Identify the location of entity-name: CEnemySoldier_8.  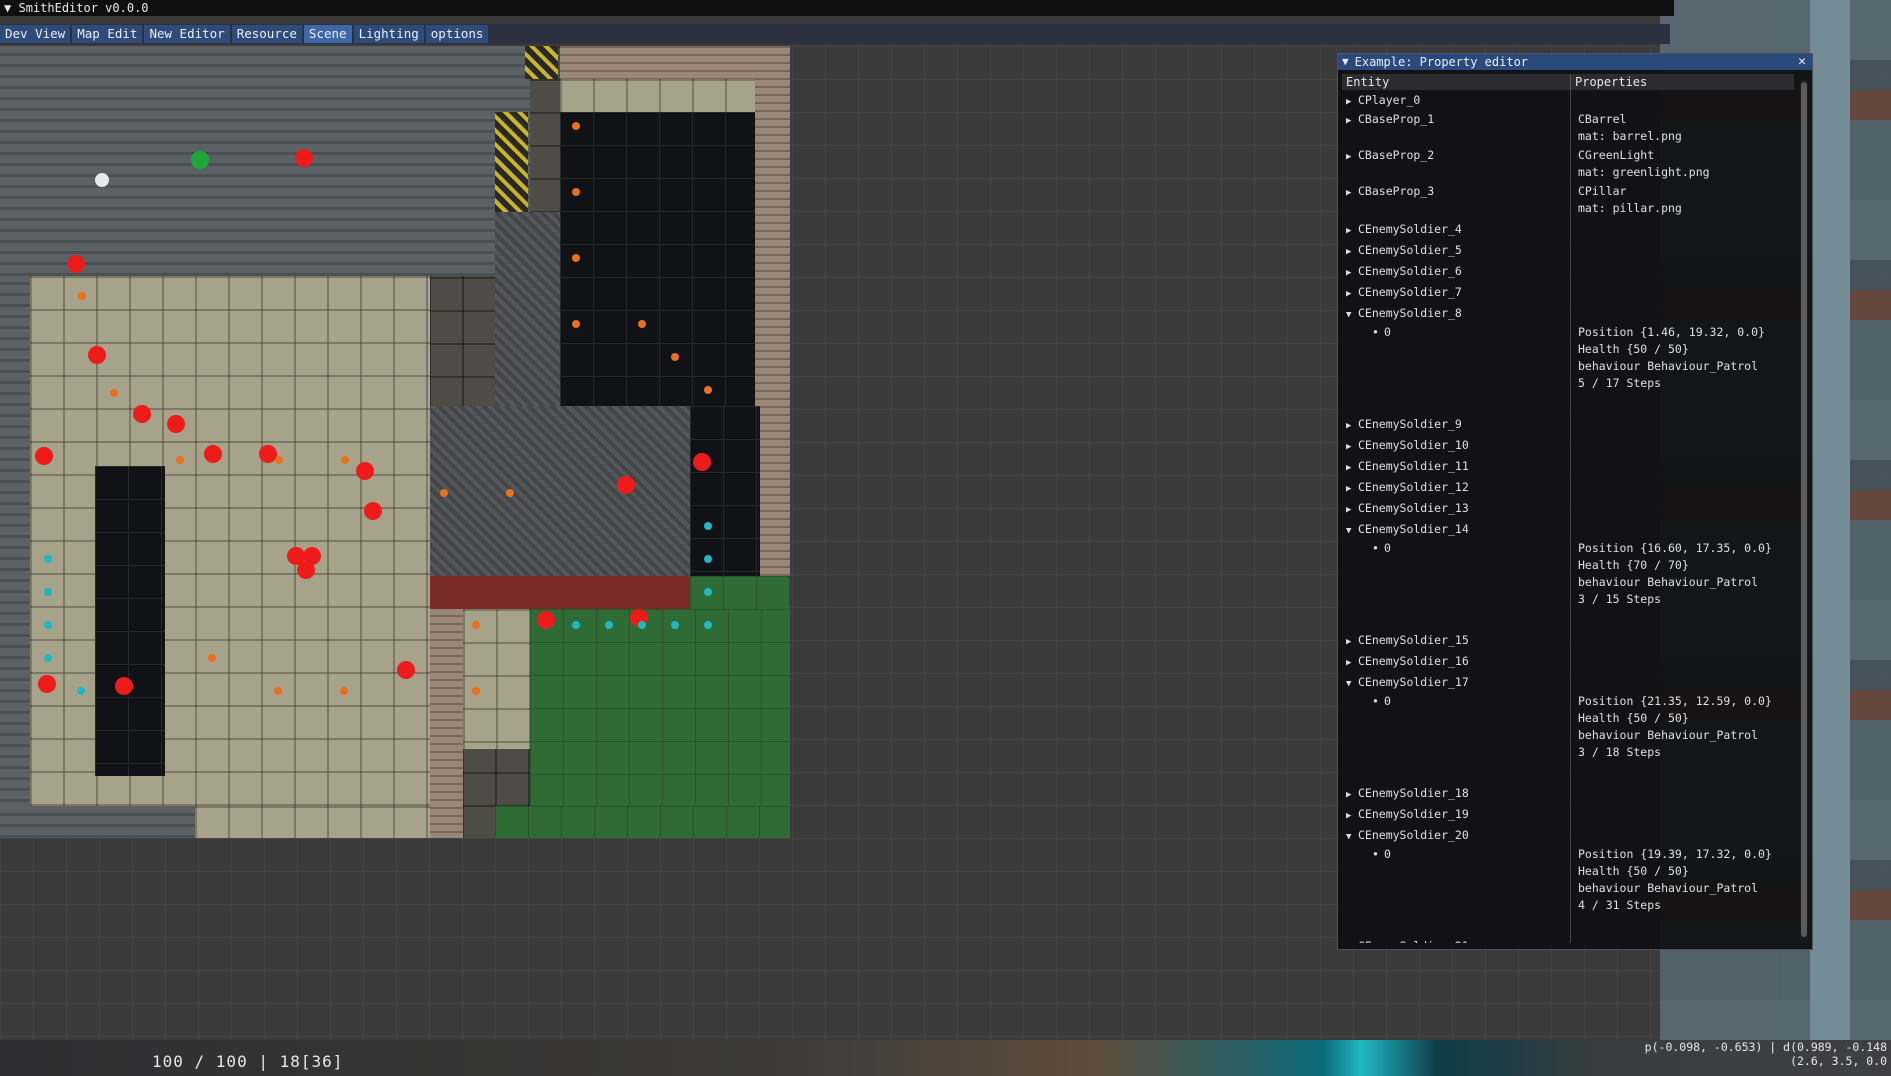
(1410, 313).